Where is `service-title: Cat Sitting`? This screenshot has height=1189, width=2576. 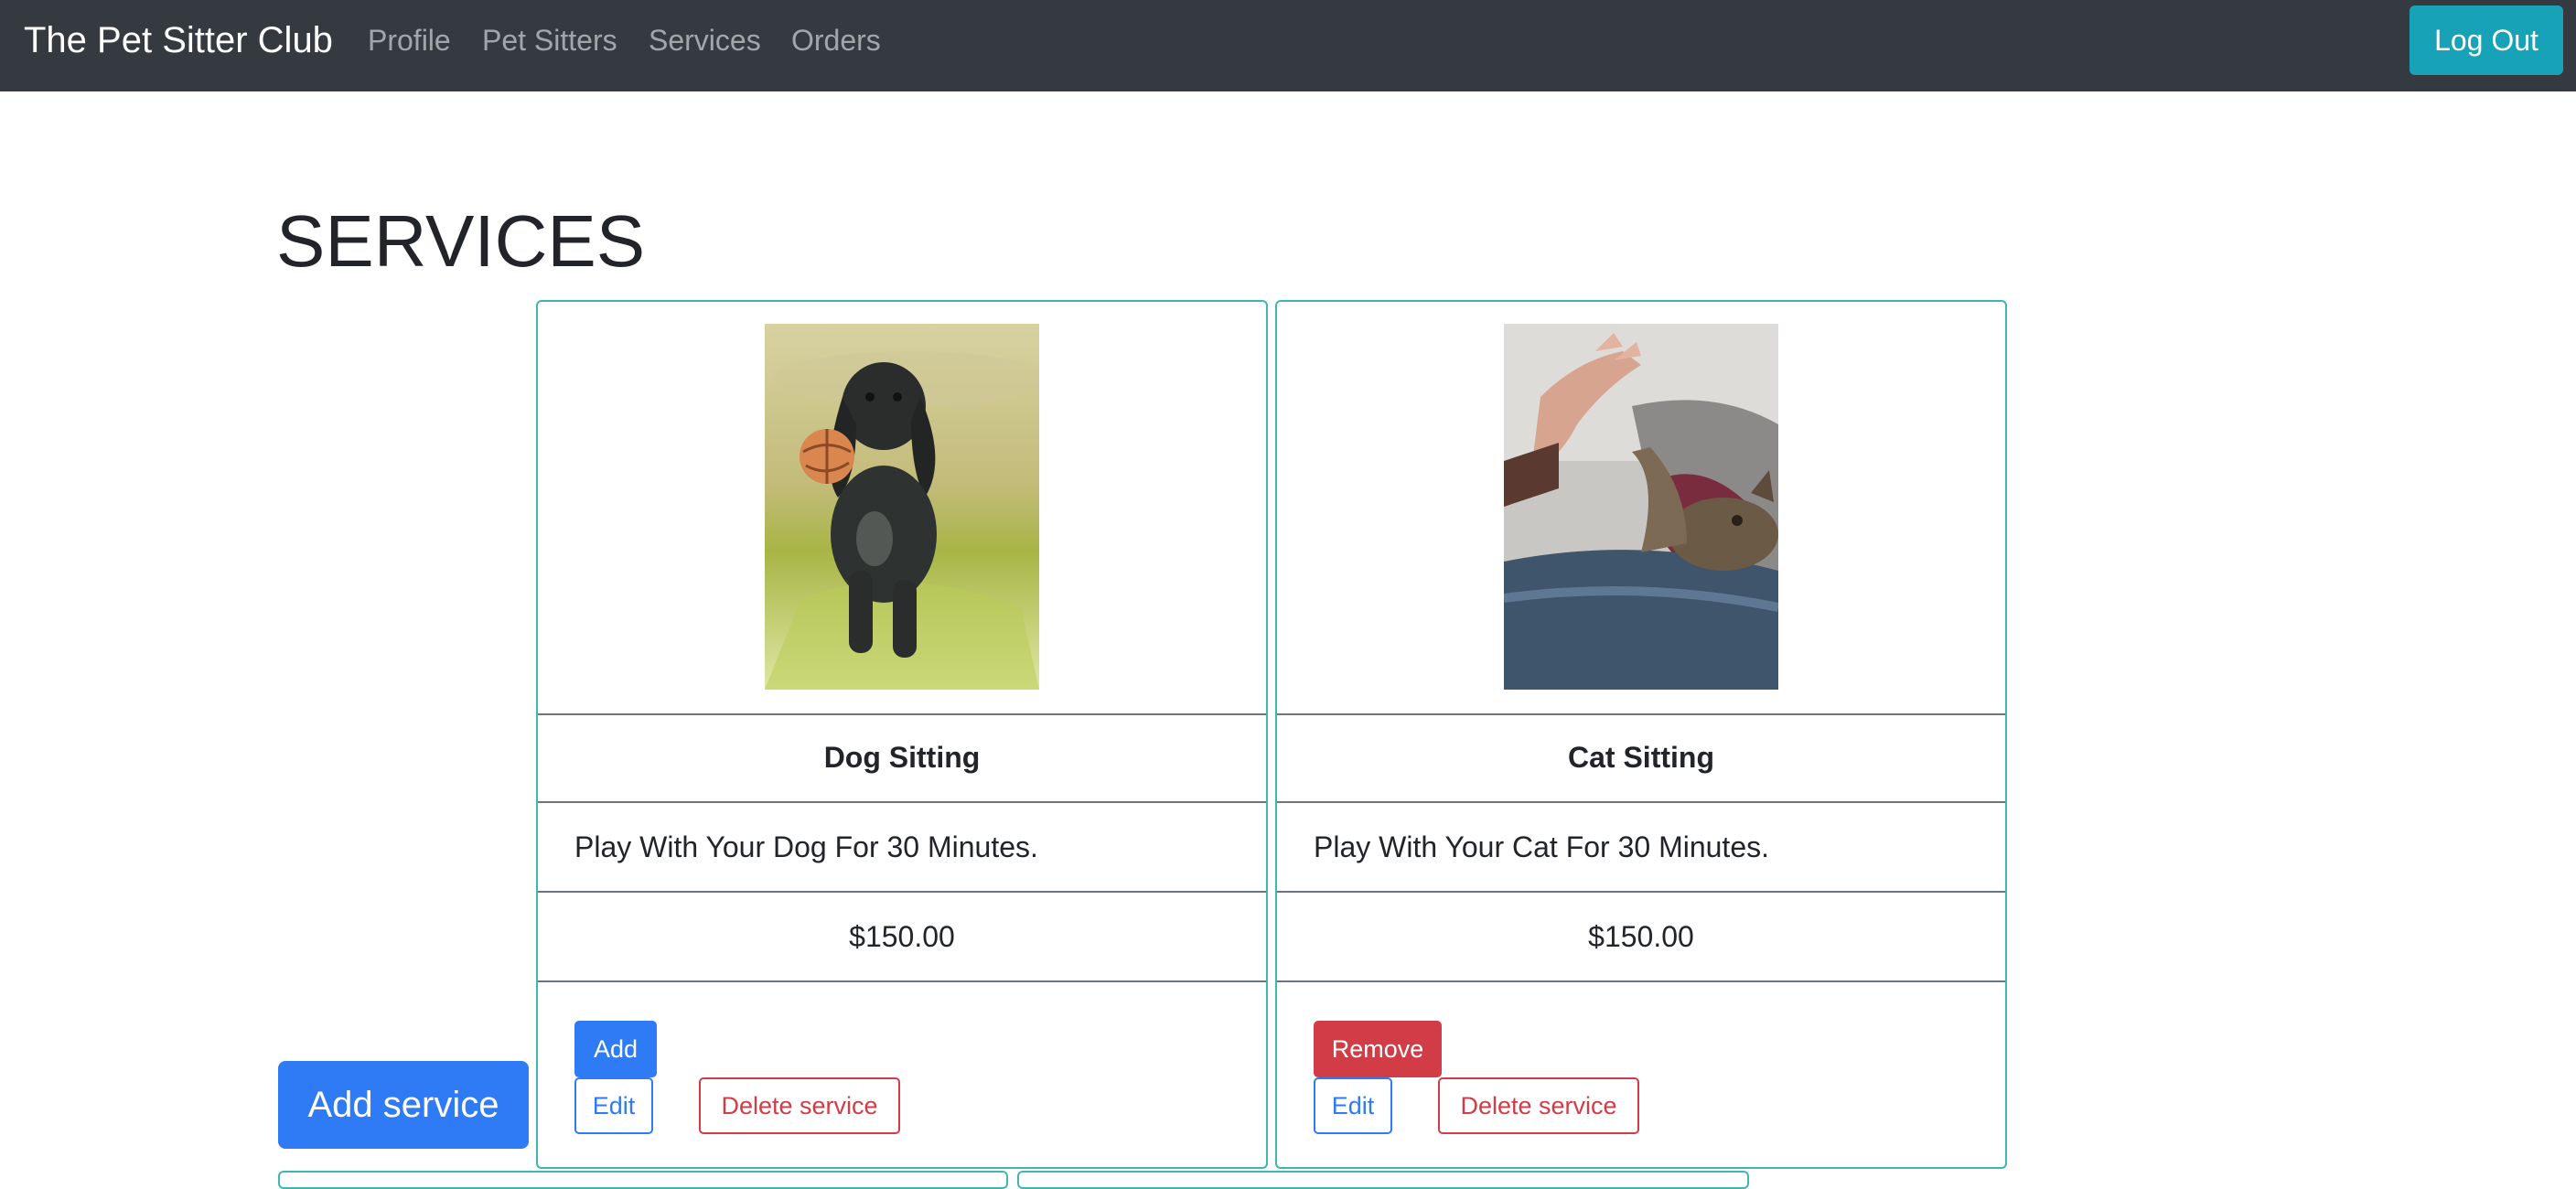 service-title: Cat Sitting is located at coordinates (1641, 757).